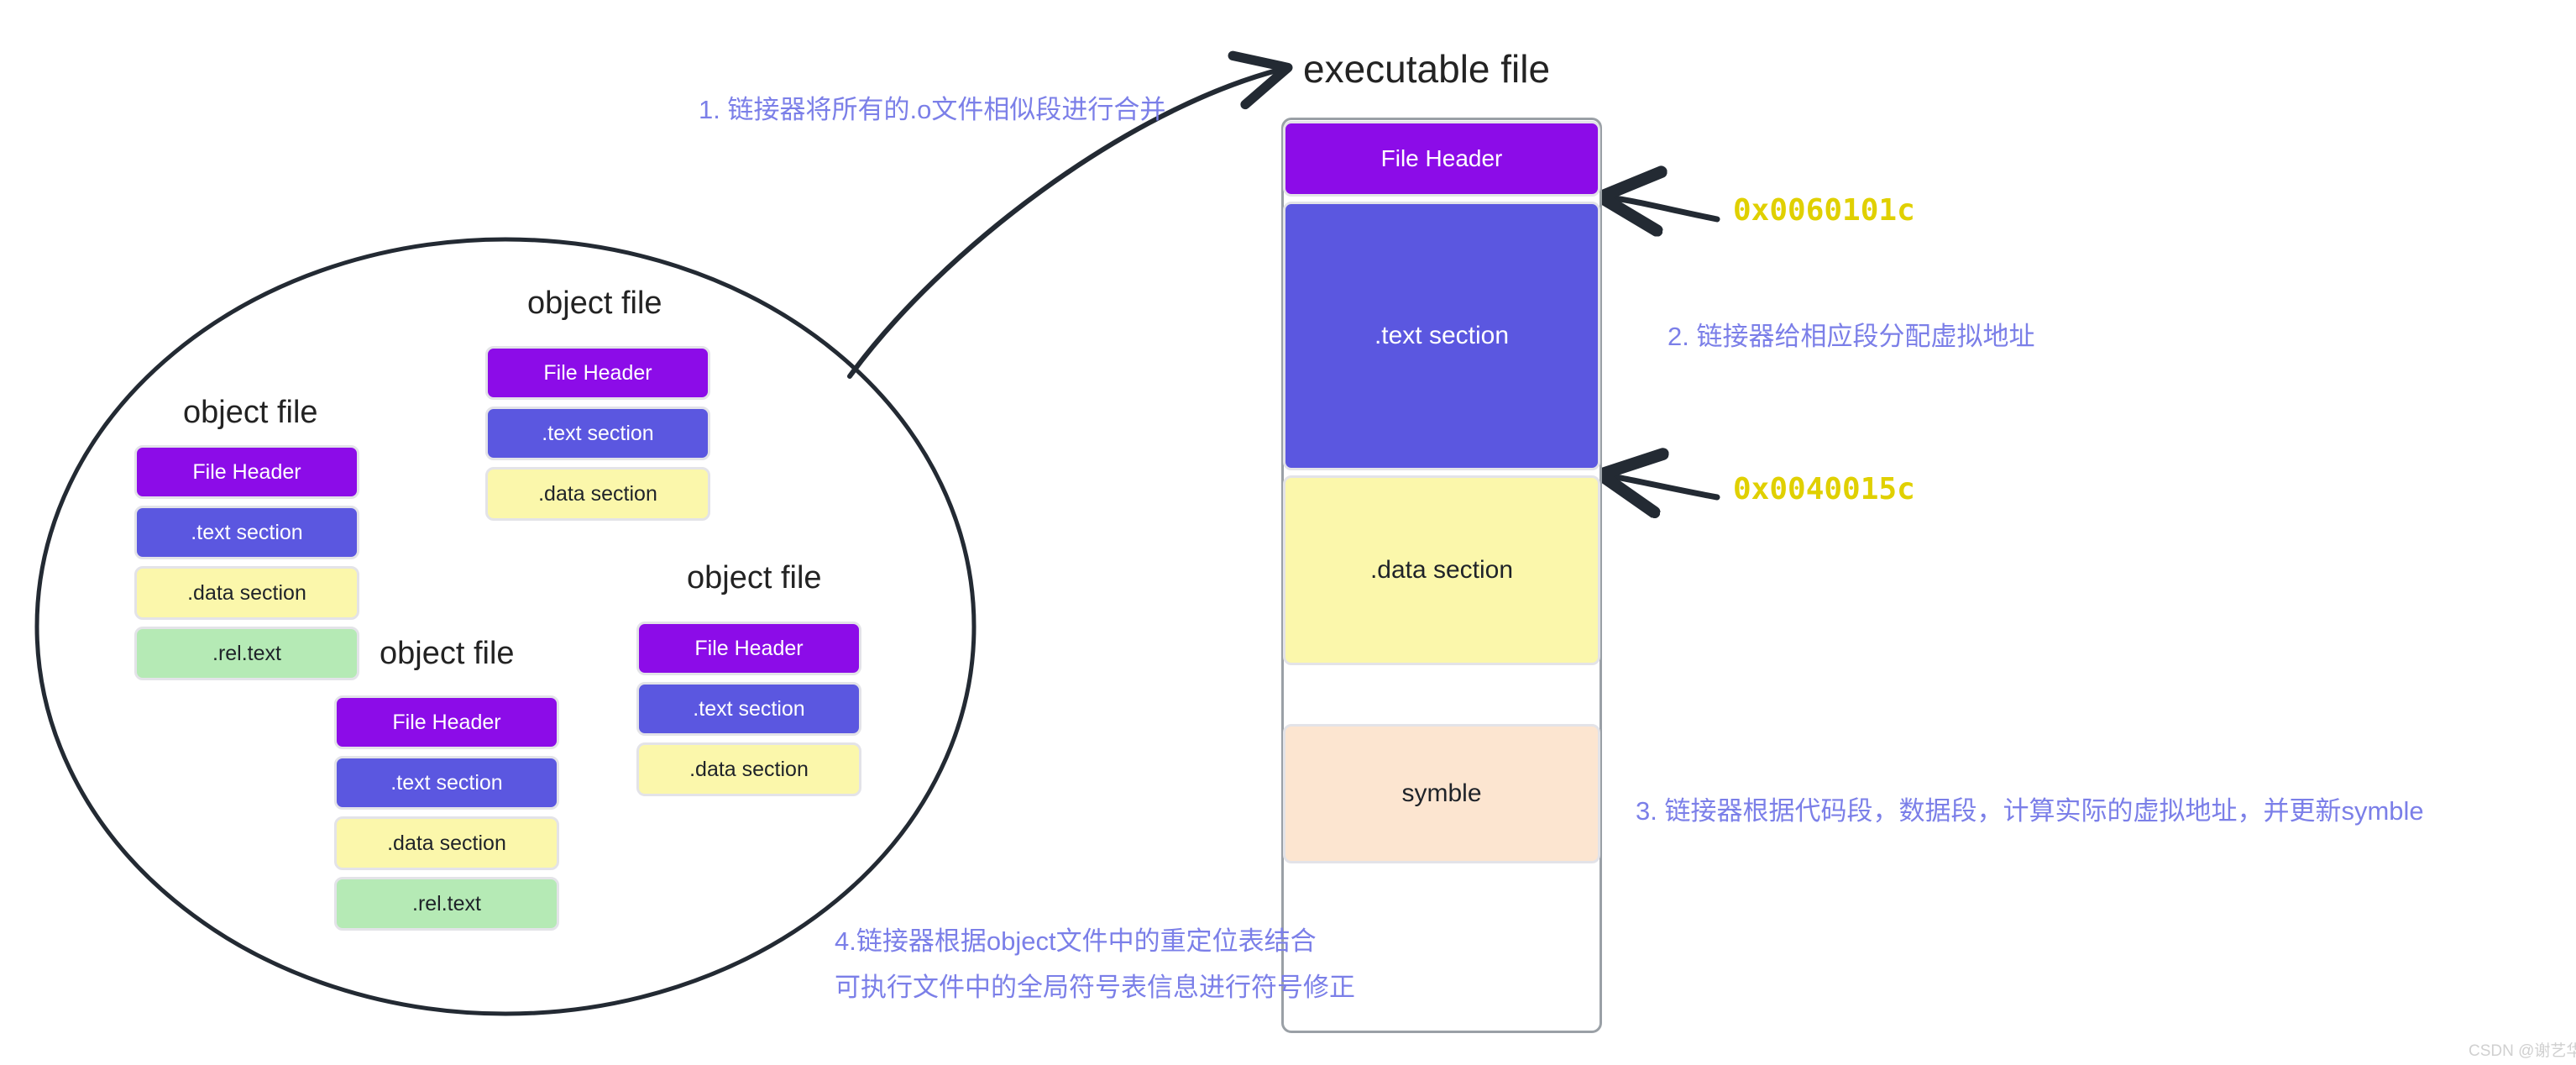  What do you see at coordinates (447, 904) in the screenshot?
I see `object-file-3-rel-text: .rel.text` at bounding box center [447, 904].